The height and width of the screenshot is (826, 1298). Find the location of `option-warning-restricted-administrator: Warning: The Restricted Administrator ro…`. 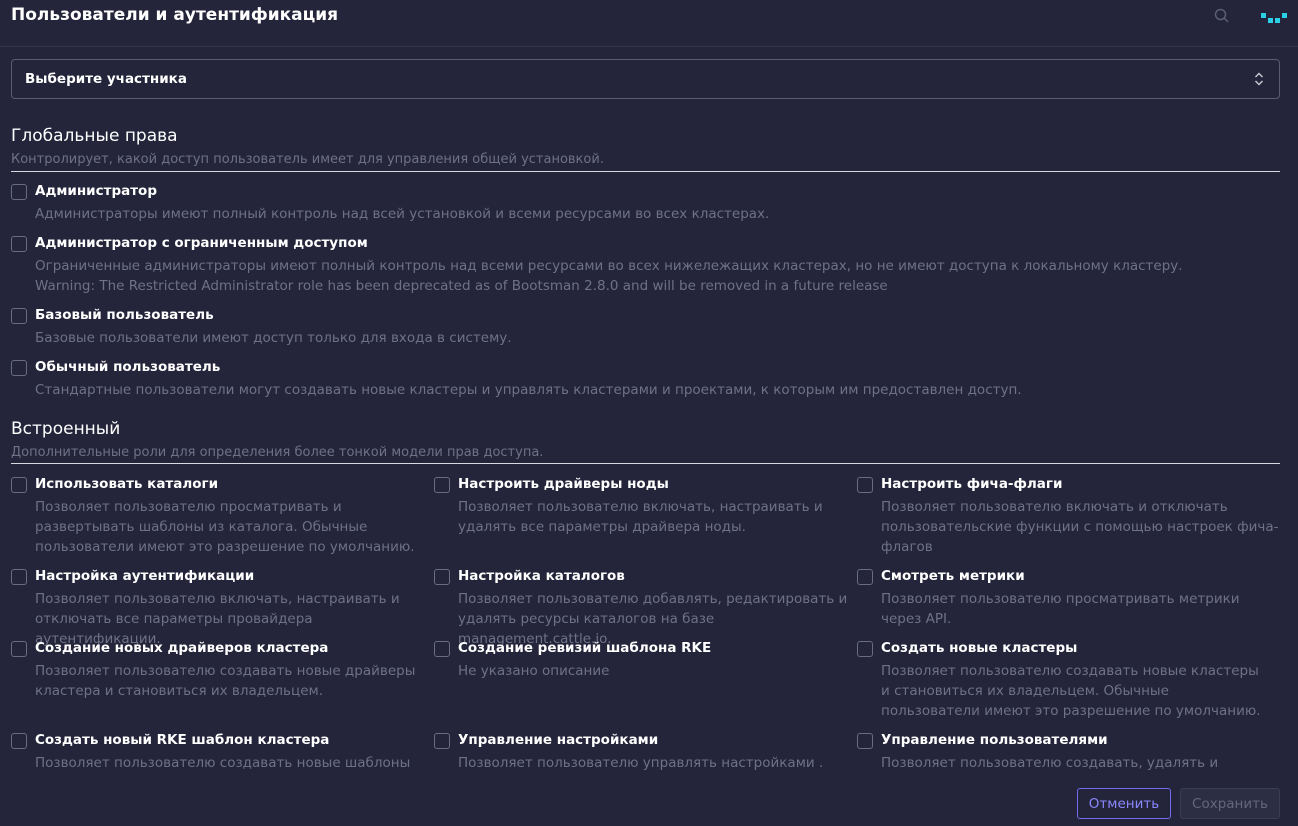

option-warning-restricted-administrator: Warning: The Restricted Administrator ro… is located at coordinates (461, 286).